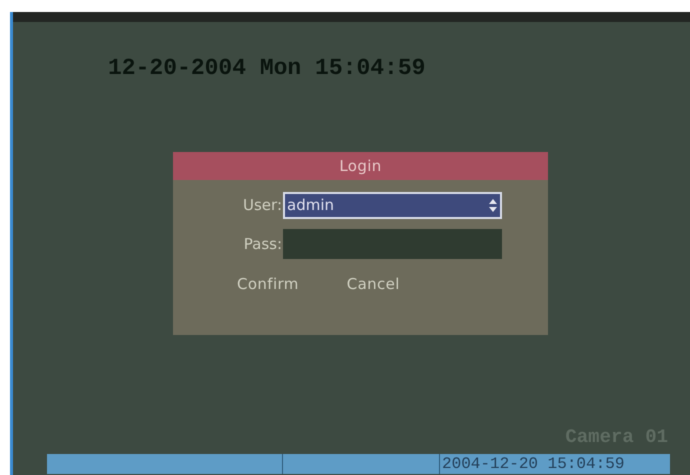 The width and height of the screenshot is (690, 475). I want to click on up-down-arrows-icon, so click(493, 205).